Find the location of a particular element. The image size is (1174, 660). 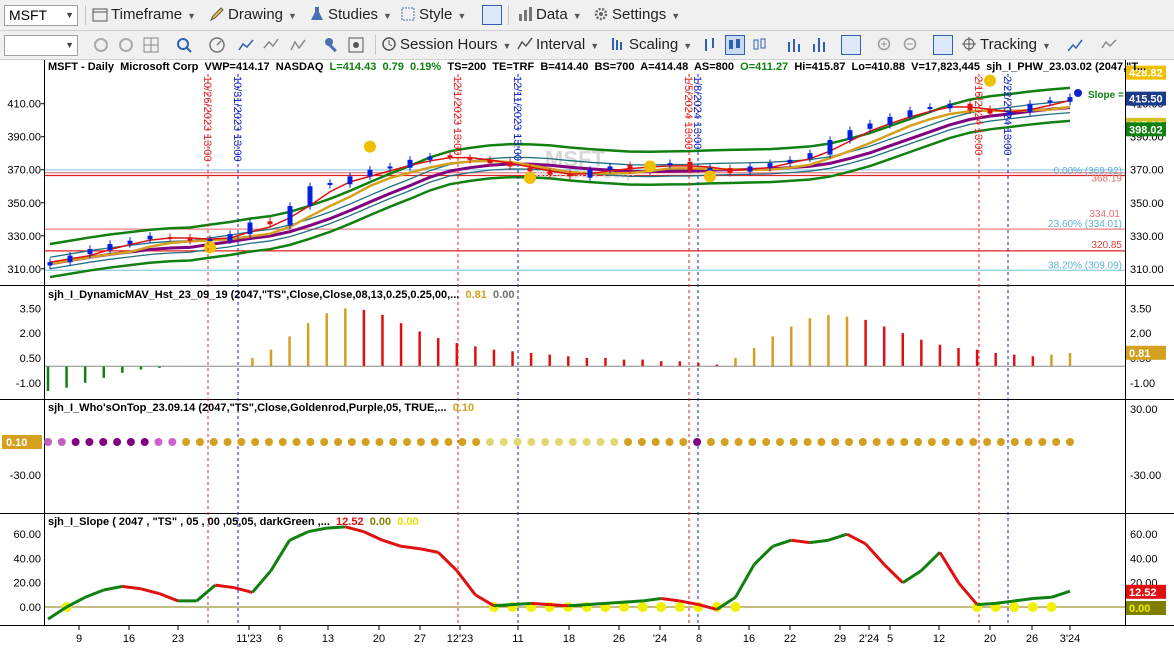

event-label: 1/8/2024 13:00 is located at coordinates (697, 112).